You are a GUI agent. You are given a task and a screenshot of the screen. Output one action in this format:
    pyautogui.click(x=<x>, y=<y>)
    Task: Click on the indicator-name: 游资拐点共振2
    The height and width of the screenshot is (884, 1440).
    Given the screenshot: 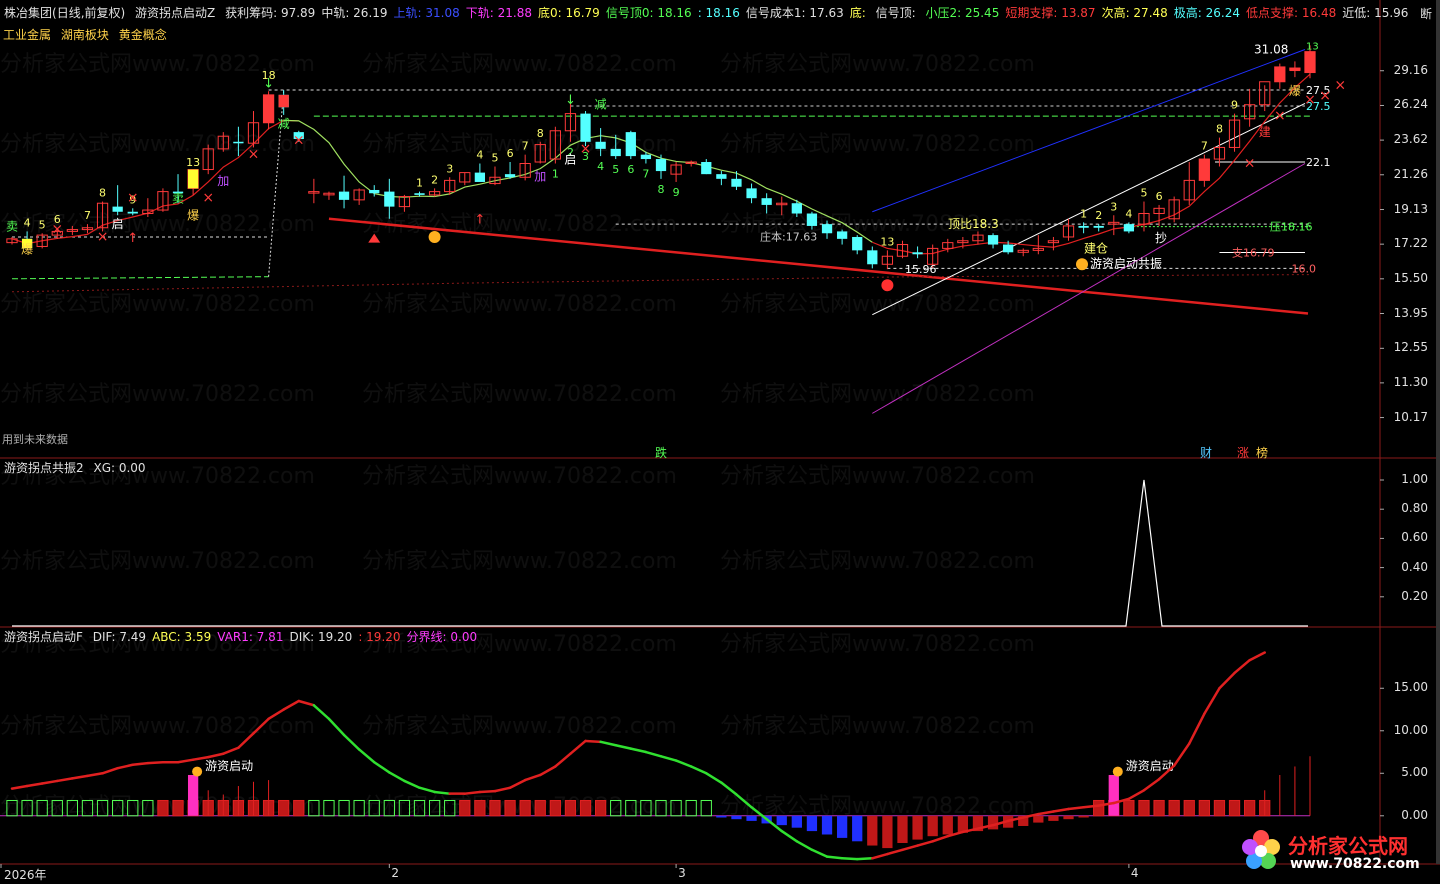 What is the action you would take?
    pyautogui.click(x=44, y=468)
    